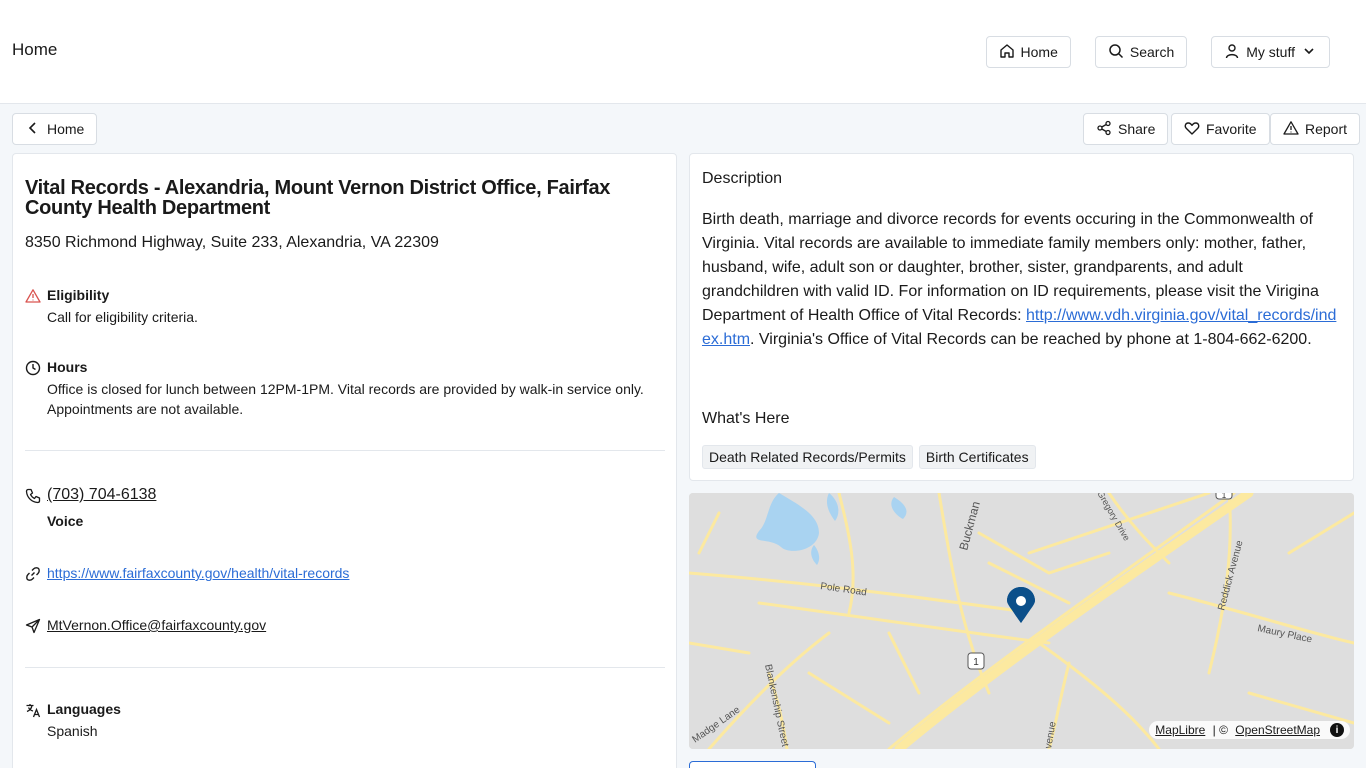 The width and height of the screenshot is (1366, 768). Describe the element at coordinates (1277, 730) in the screenshot. I see `openstreetmap-link: OpenStreetMap` at that location.